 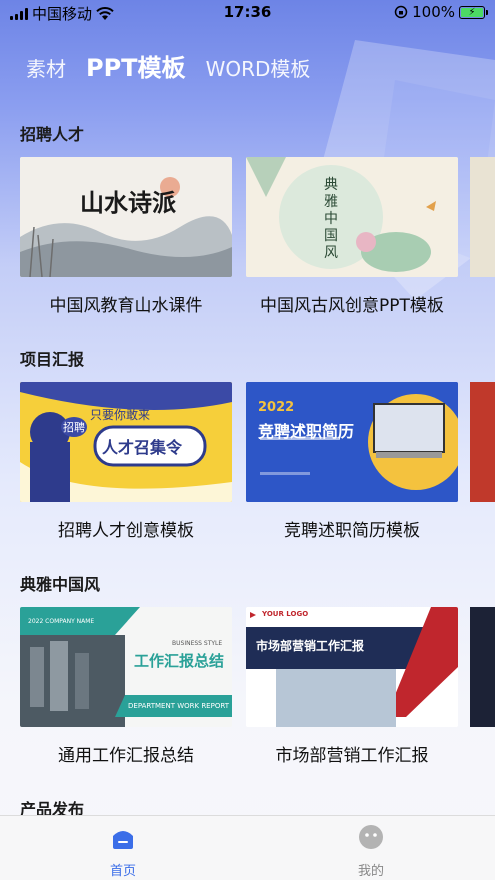 I want to click on orientation-lock-icon, so click(x=401, y=12).